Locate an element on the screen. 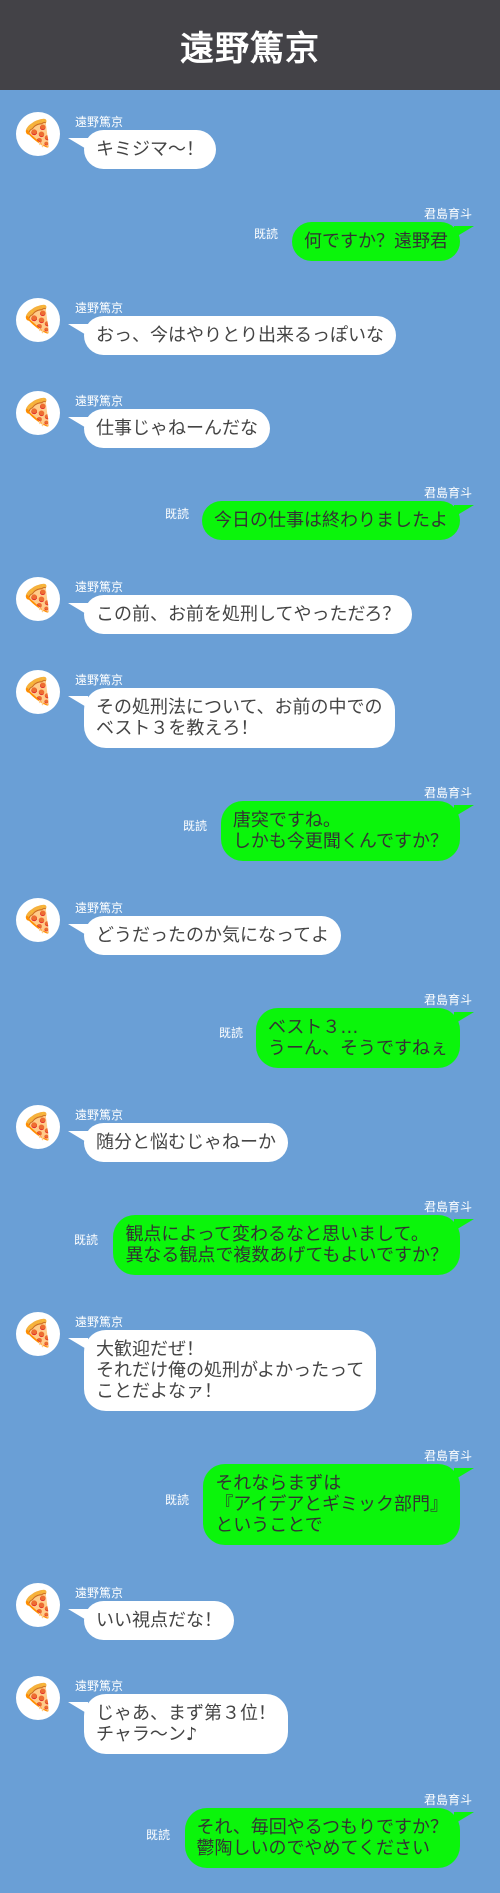 The image size is (500, 1893). message-bubble: ベスト３… うーん、そうですねぇ is located at coordinates (358, 1038).